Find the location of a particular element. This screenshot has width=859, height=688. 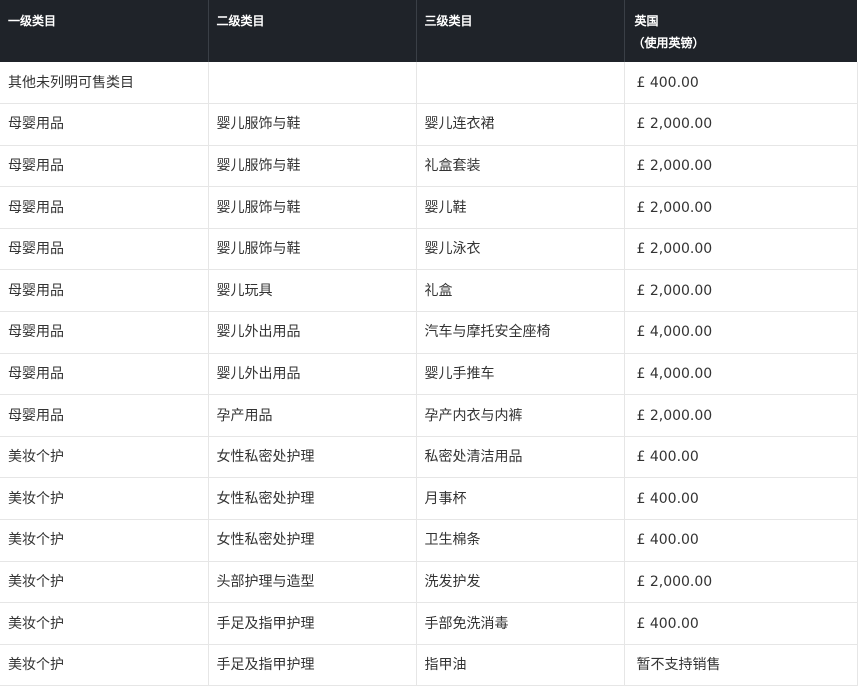

level2-category-cell: 婴儿玩具 is located at coordinates (312, 291).